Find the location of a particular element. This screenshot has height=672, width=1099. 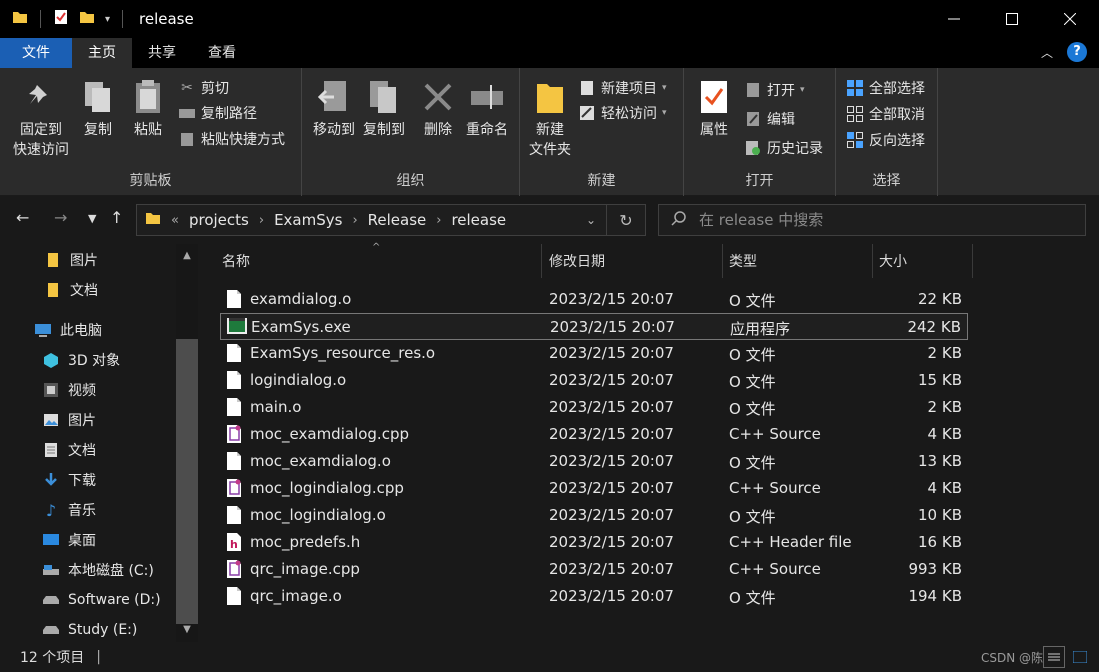

computer-icon is located at coordinates (43, 330).